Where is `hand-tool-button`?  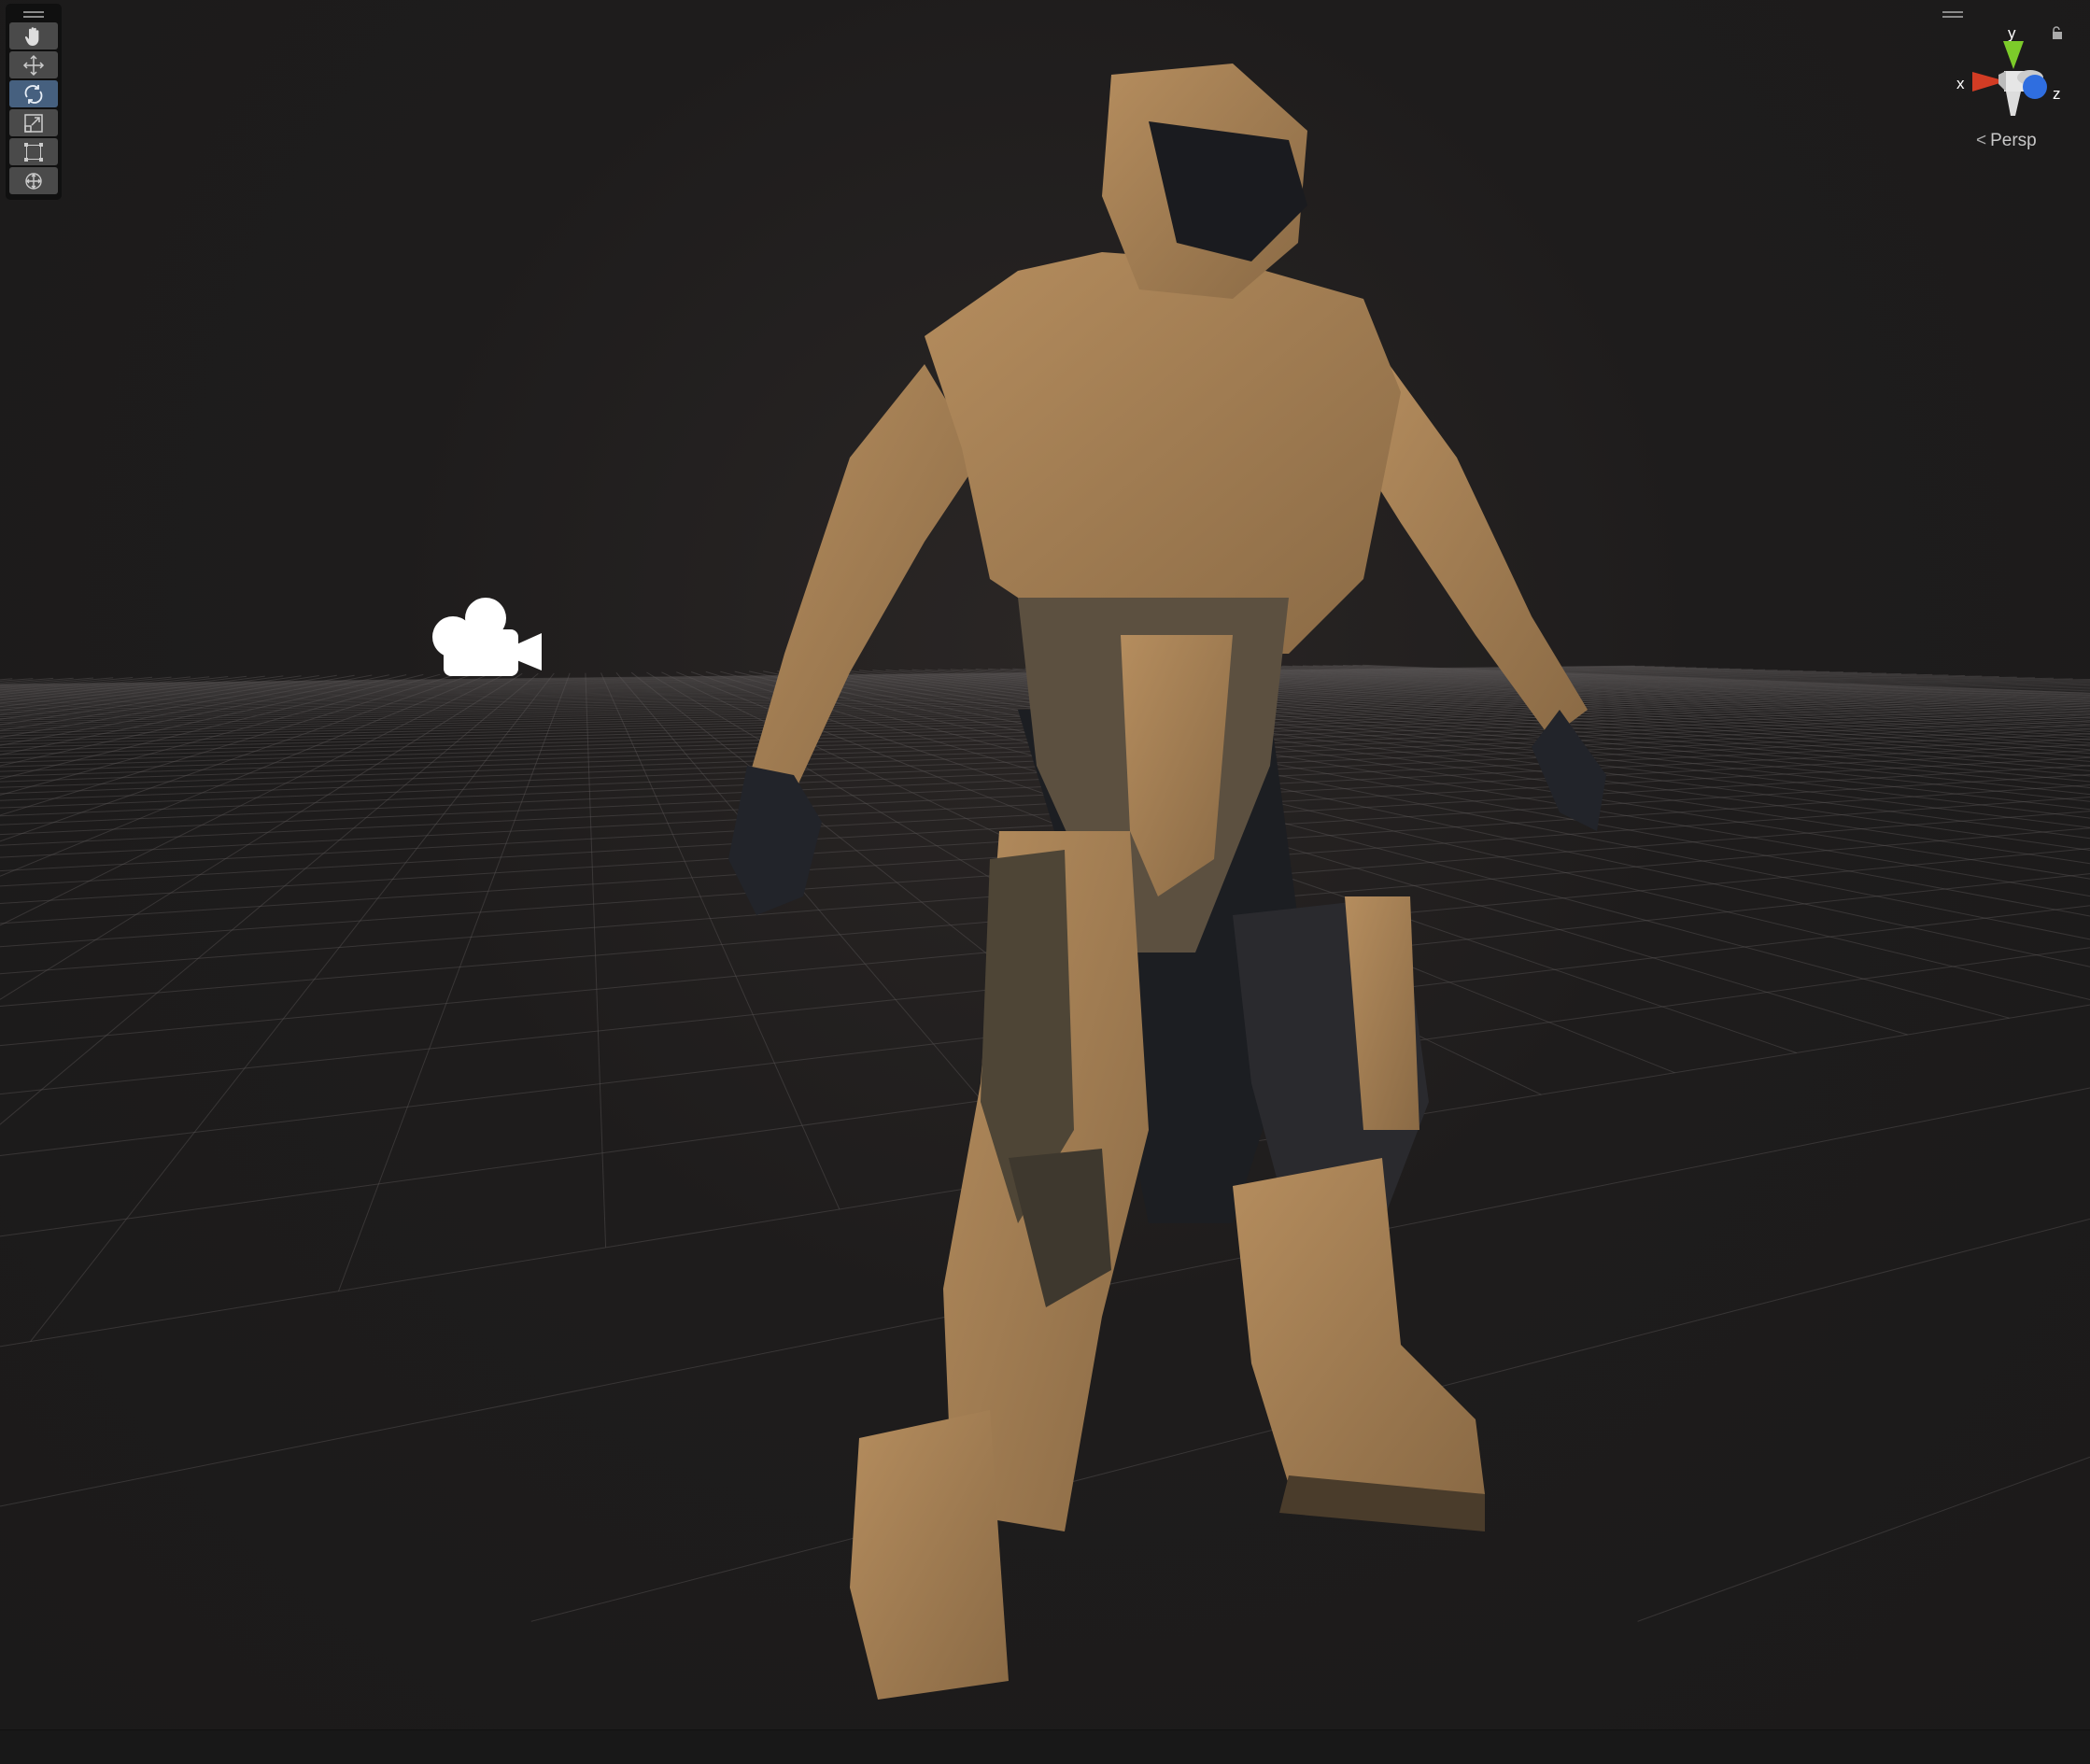
hand-tool-button is located at coordinates (33, 35).